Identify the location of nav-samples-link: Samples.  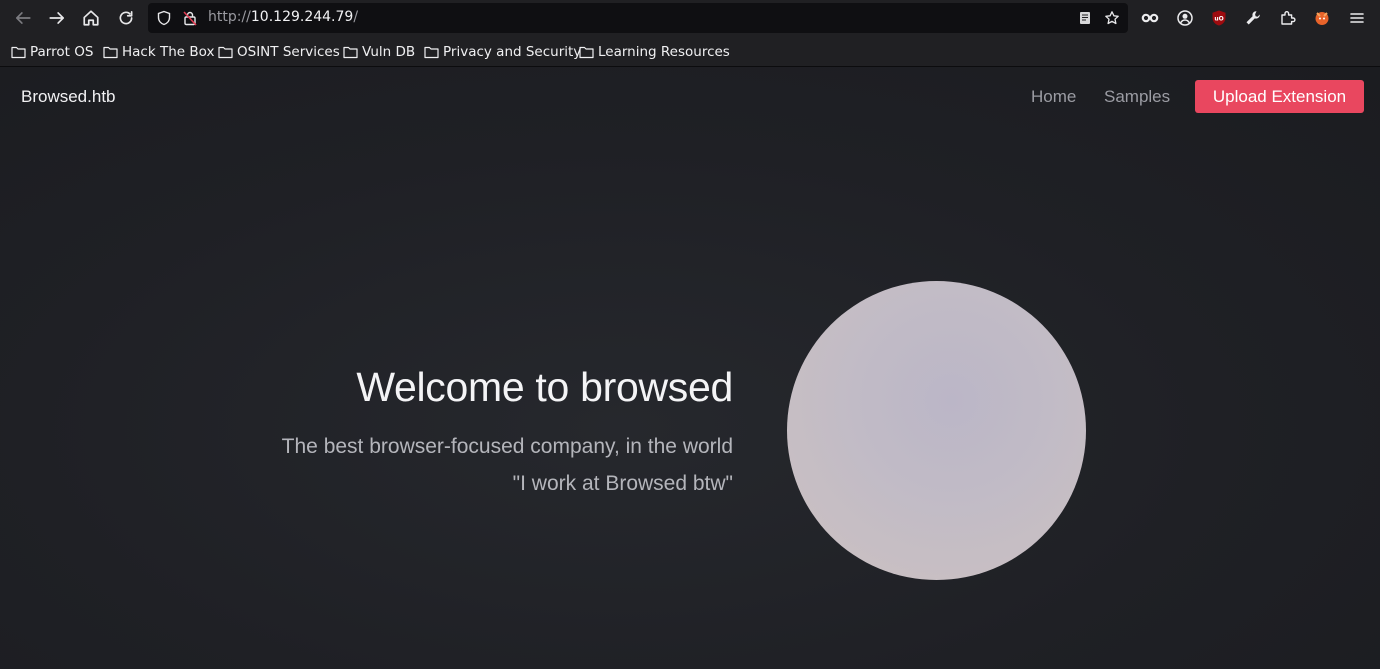
(1137, 97).